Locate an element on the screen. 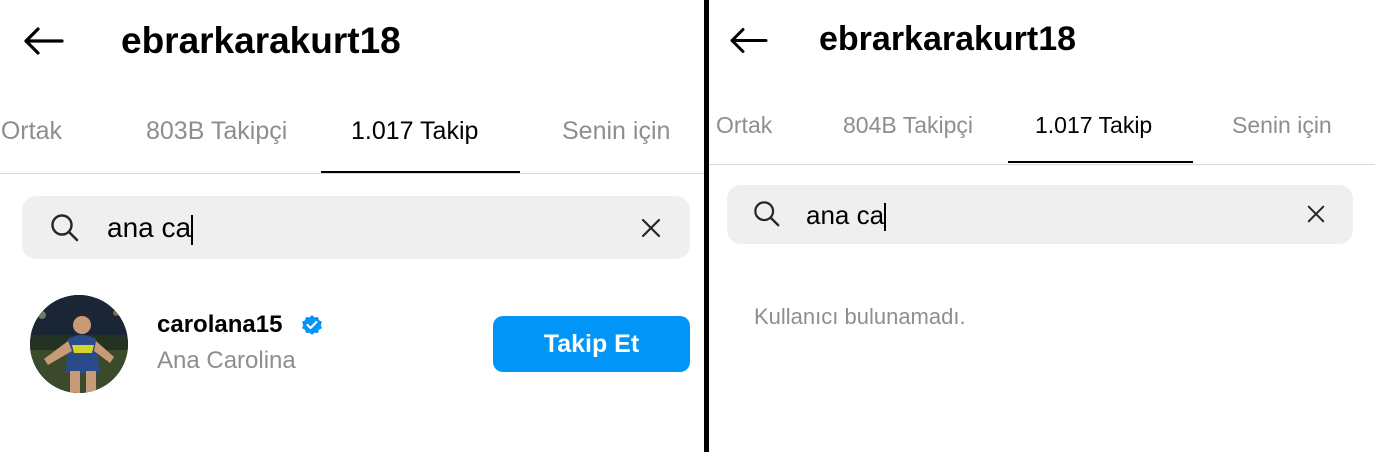  result-username: carolana15 is located at coordinates (219, 325).